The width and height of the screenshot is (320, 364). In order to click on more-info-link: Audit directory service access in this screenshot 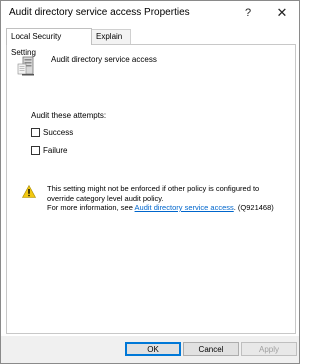, I will do `click(184, 207)`.